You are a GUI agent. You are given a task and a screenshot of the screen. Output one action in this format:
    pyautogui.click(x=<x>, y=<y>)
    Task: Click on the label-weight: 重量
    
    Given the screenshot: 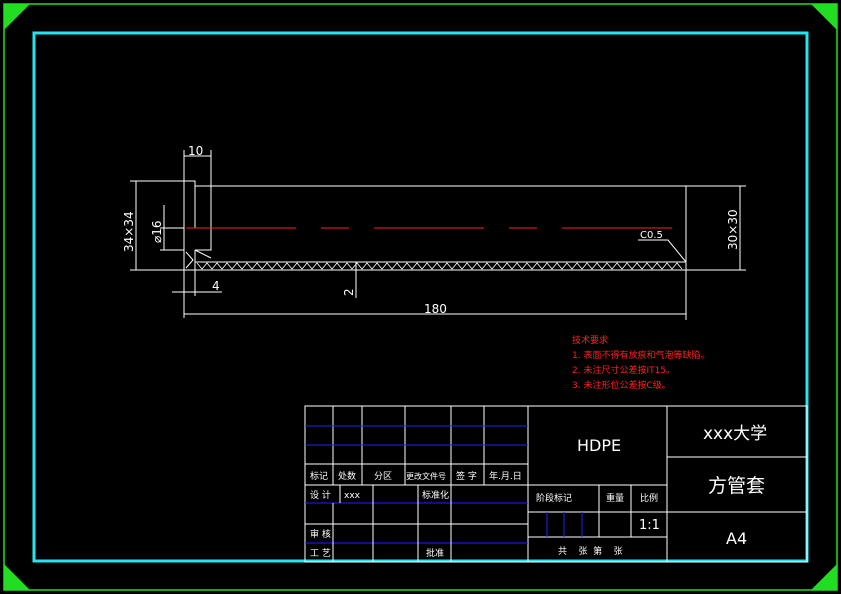 What is the action you would take?
    pyautogui.click(x=615, y=498)
    